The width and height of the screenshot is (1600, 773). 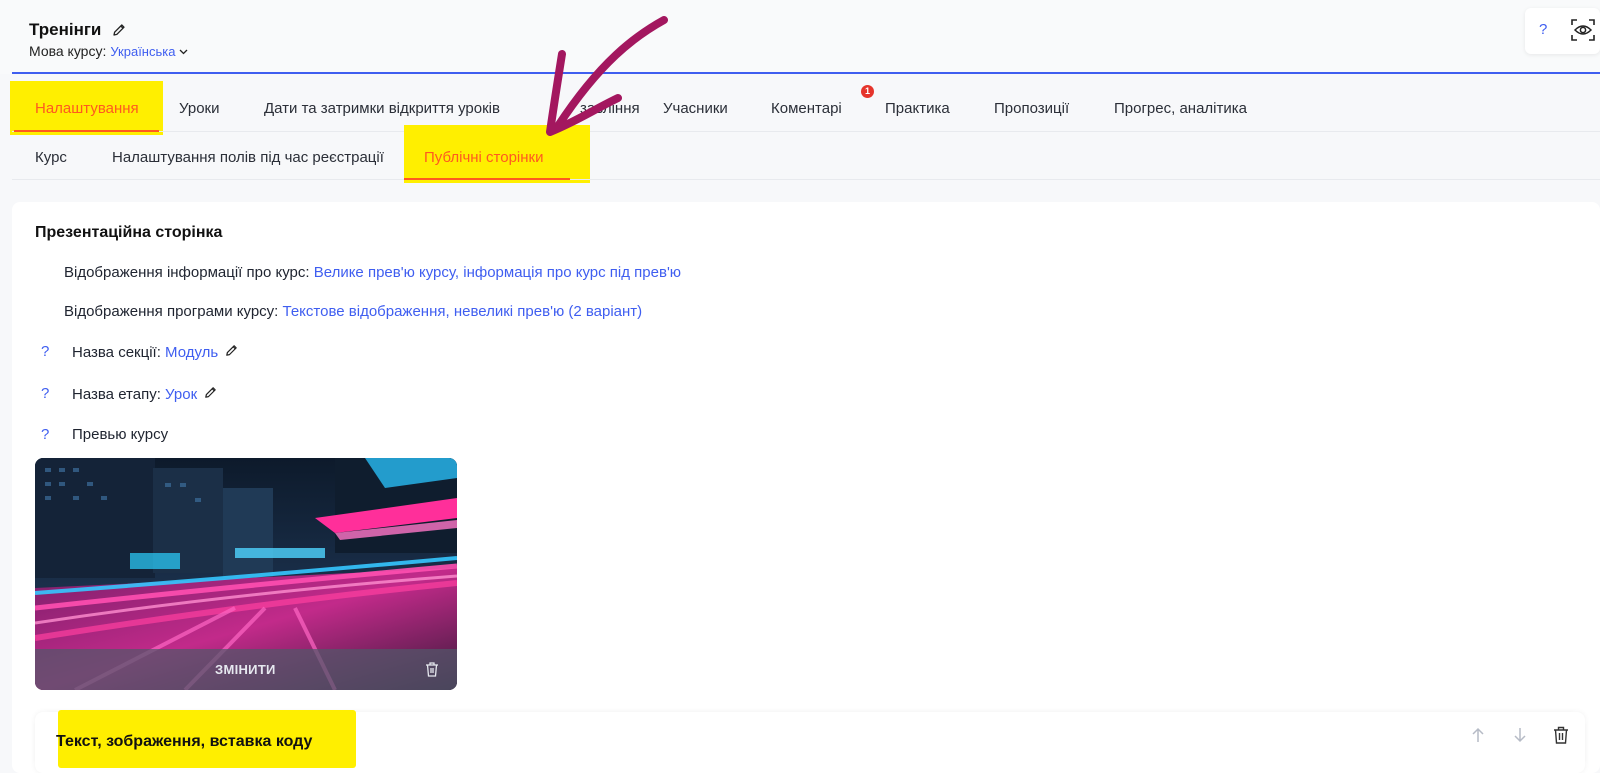 What do you see at coordinates (248, 157) in the screenshot?
I see `subtab-registration-fields: Налаштування полів під час реєстрації` at bounding box center [248, 157].